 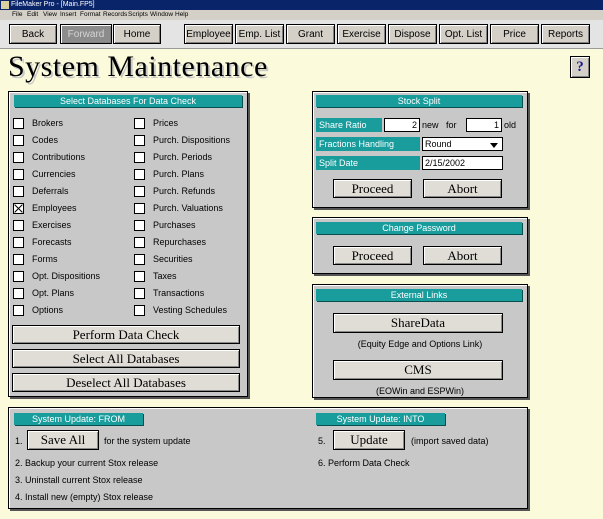 What do you see at coordinates (412, 34) in the screenshot?
I see `dispose-button: Dispose` at bounding box center [412, 34].